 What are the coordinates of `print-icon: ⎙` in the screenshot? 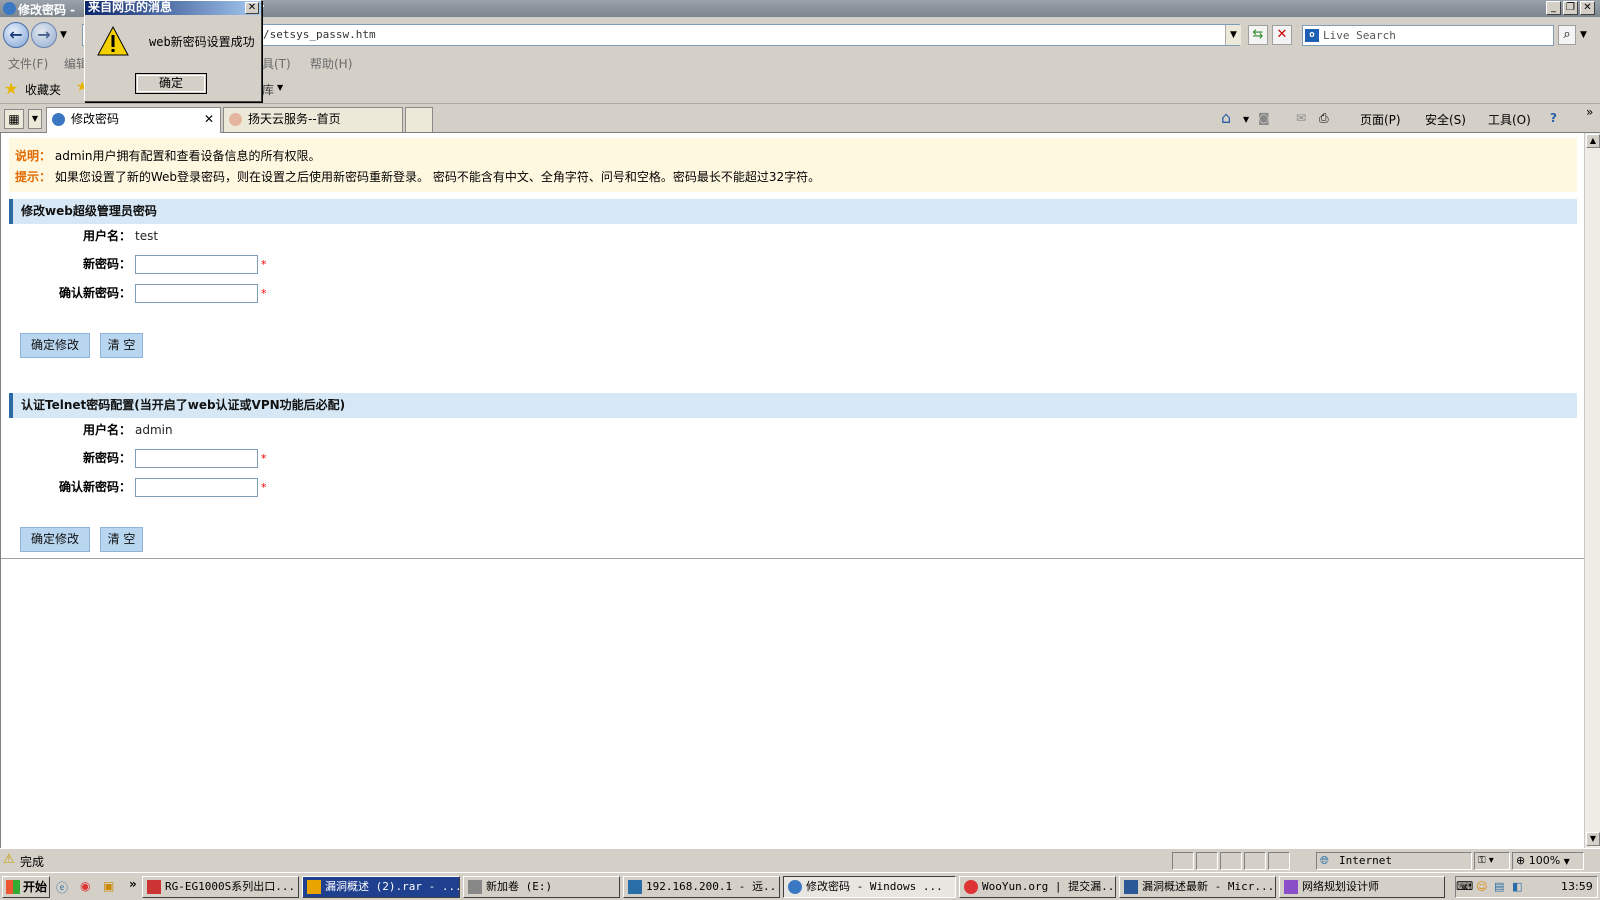 It's located at (1324, 118).